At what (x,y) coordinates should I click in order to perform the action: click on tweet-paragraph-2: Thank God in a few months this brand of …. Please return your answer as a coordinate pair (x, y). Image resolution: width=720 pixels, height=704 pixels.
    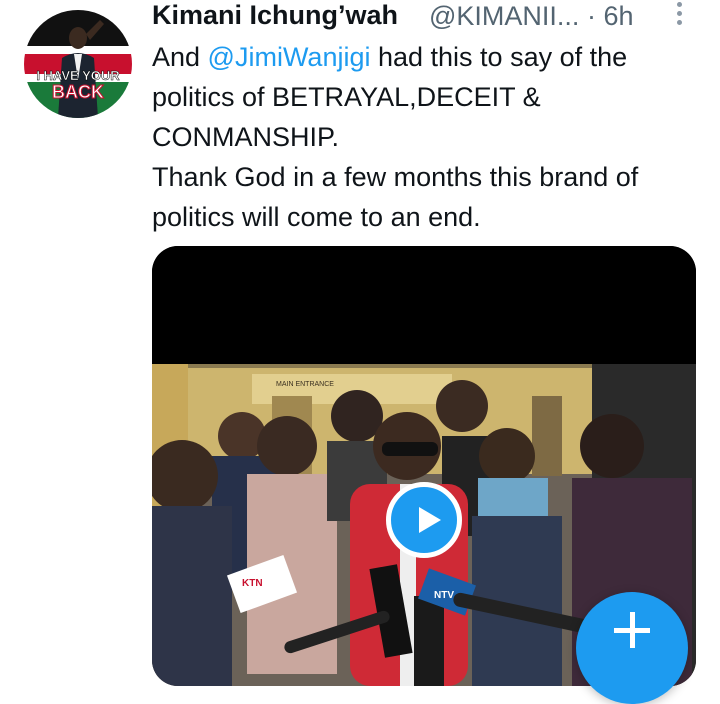
    Looking at the image, I should click on (395, 197).